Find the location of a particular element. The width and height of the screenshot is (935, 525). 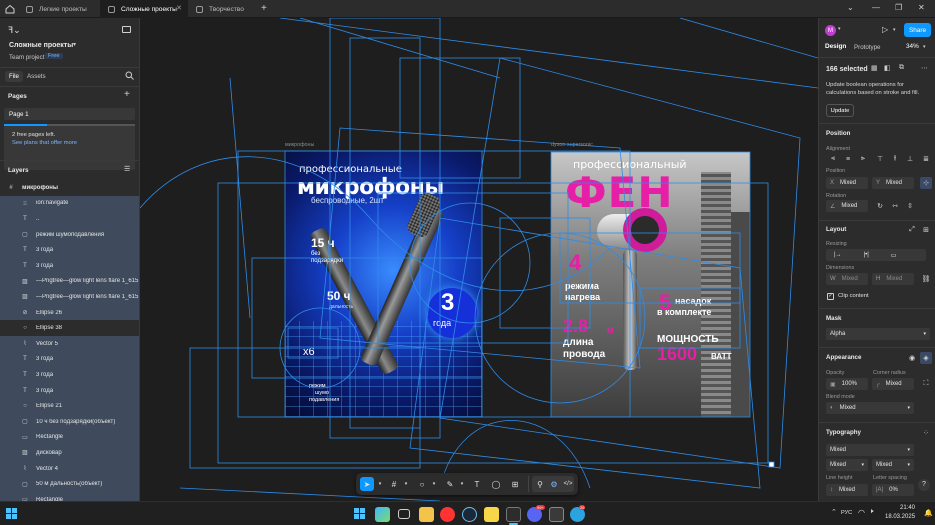

sidebar-toggle-icon is located at coordinates (126, 29).